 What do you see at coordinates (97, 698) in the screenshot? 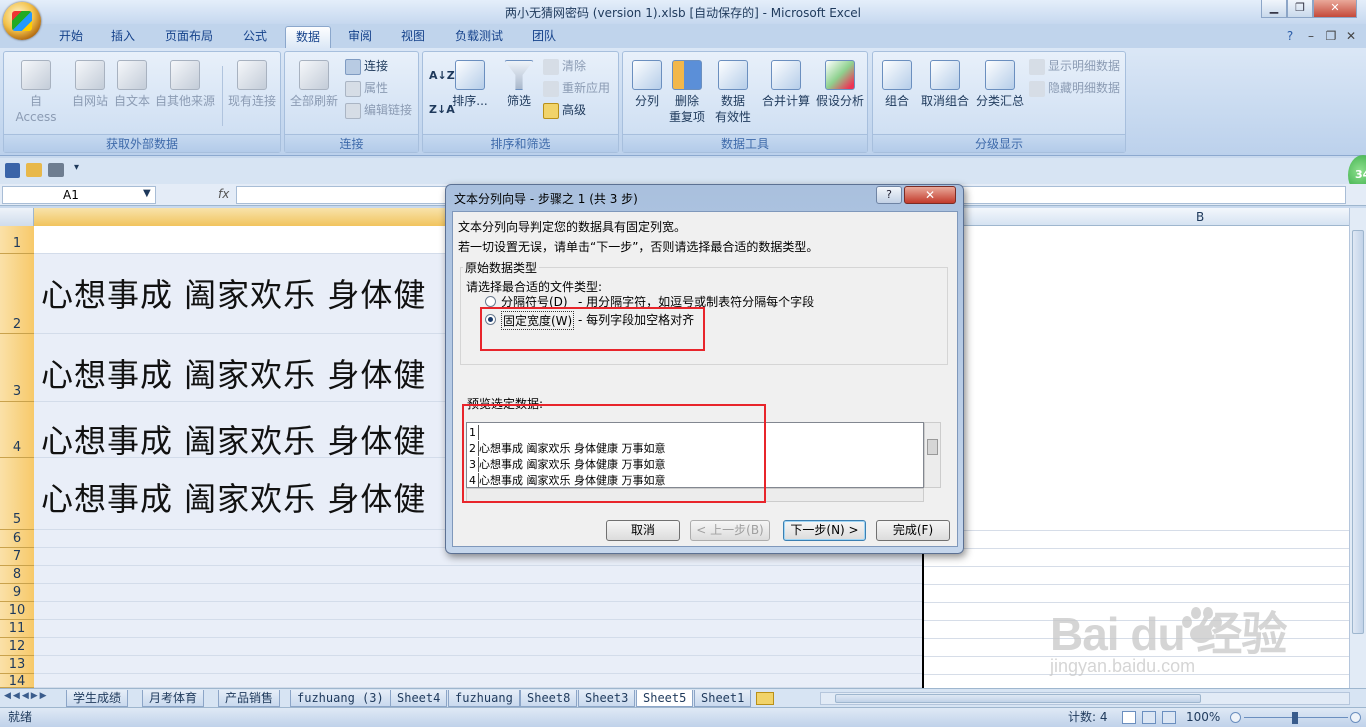
I see `sheet-tab: 学生成绩` at bounding box center [97, 698].